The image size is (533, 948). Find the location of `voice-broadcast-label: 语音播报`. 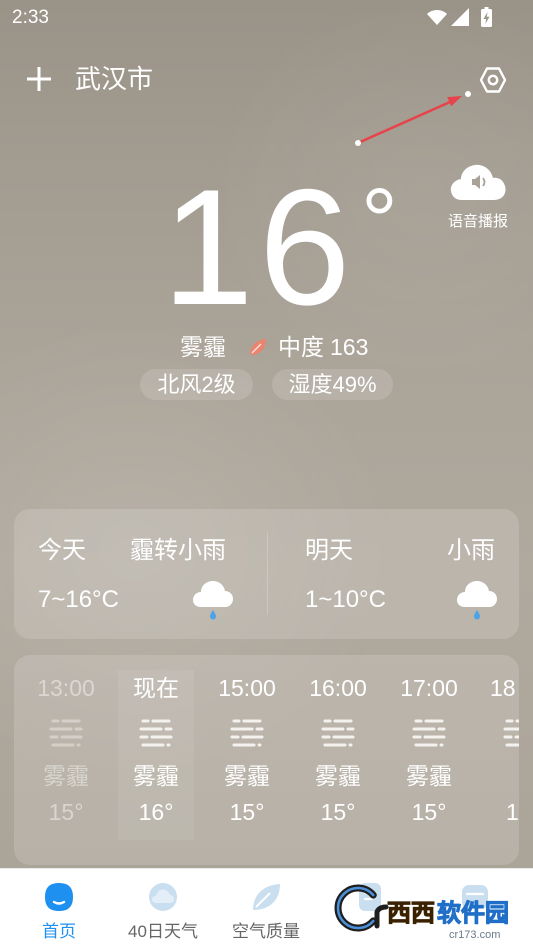

voice-broadcast-label: 语音播报 is located at coordinates (478, 221).